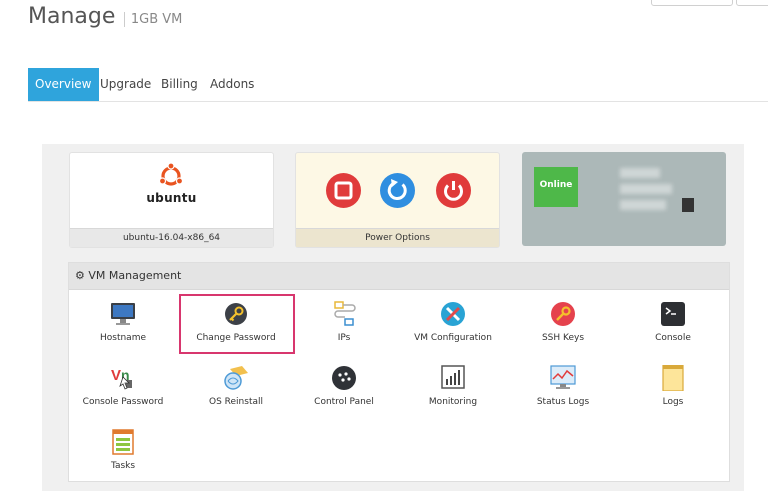 Image resolution: width=768 pixels, height=491 pixels. I want to click on logs-icon, so click(673, 378).